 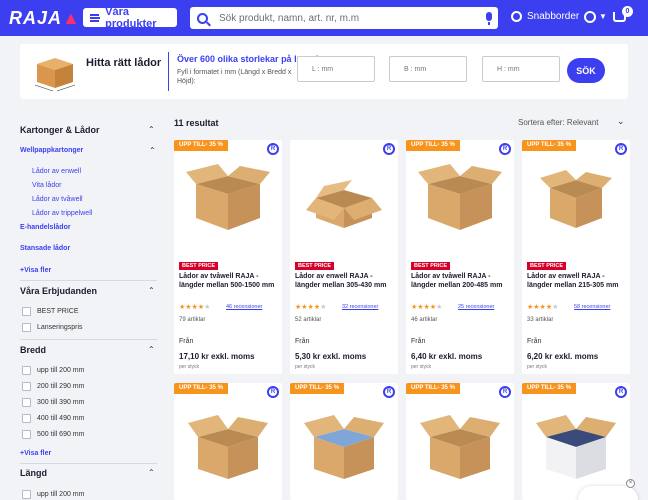 What do you see at coordinates (336, 69) in the screenshot?
I see `length-input` at bounding box center [336, 69].